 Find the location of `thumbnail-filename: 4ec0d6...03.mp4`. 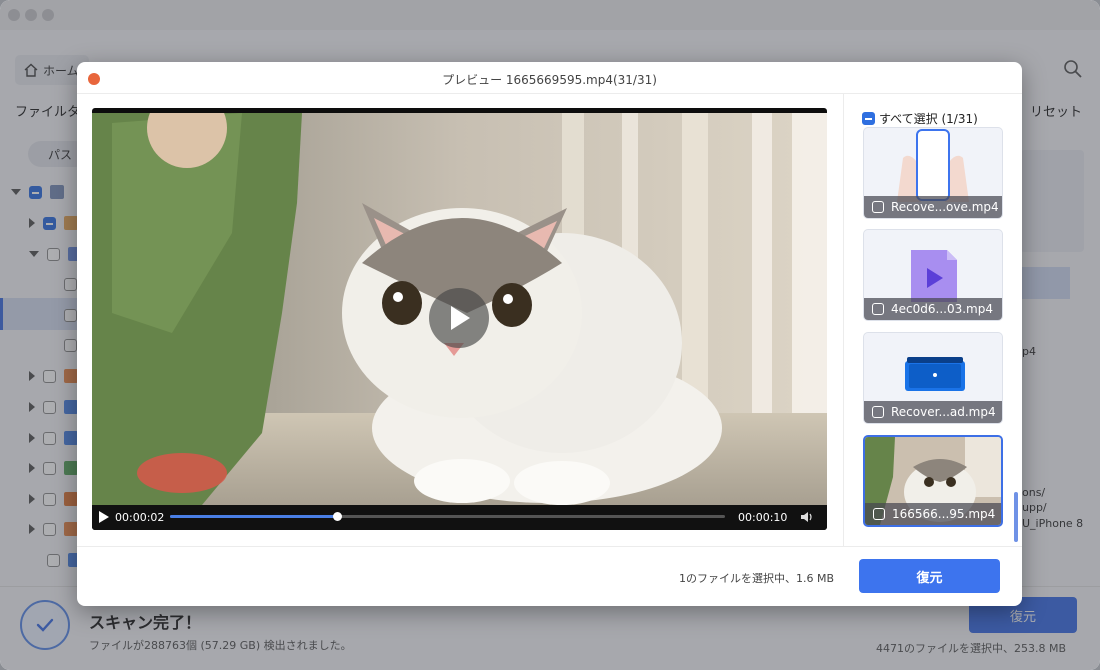

thumbnail-filename: 4ec0d6...03.mp4 is located at coordinates (942, 309).